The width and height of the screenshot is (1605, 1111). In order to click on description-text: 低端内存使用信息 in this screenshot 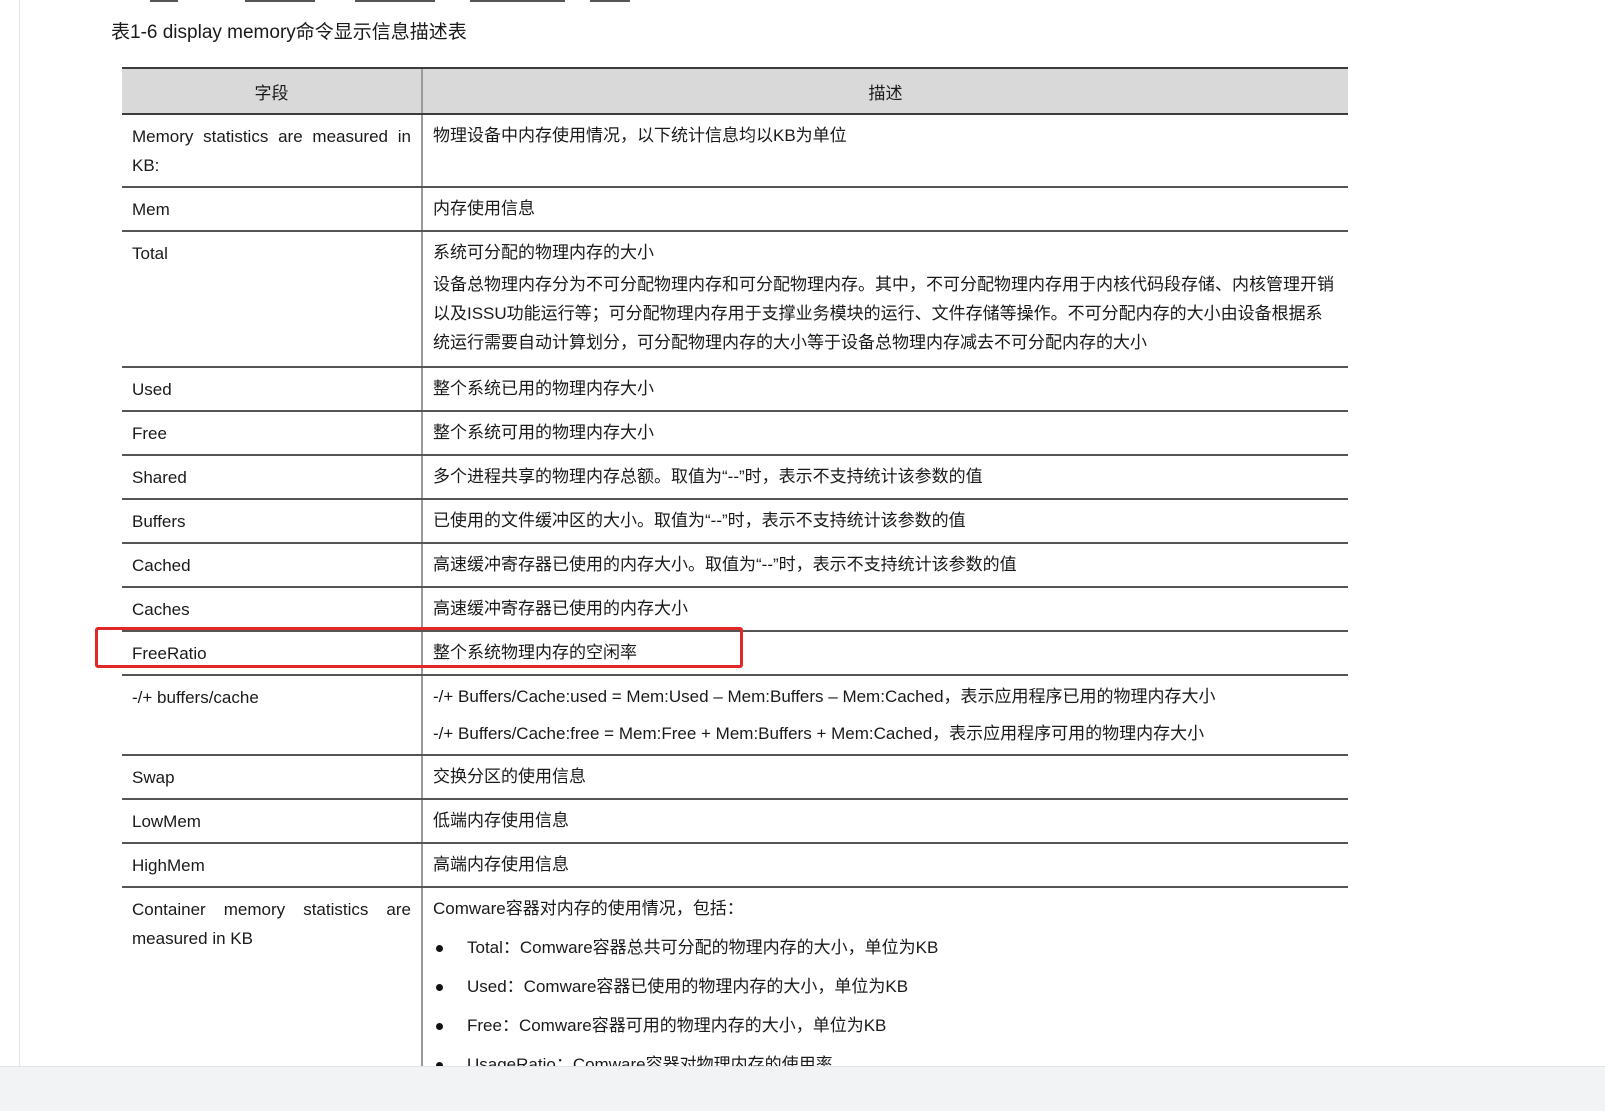, I will do `click(501, 820)`.